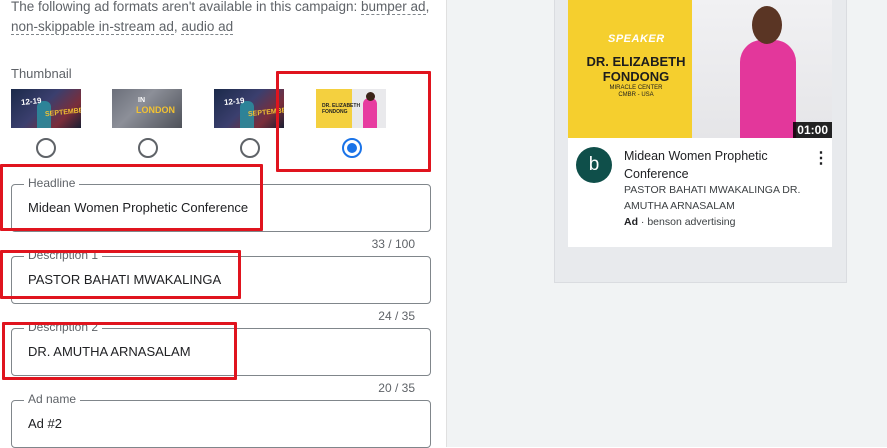  What do you see at coordinates (370, 96) in the screenshot?
I see `thumbnail-person-head` at bounding box center [370, 96].